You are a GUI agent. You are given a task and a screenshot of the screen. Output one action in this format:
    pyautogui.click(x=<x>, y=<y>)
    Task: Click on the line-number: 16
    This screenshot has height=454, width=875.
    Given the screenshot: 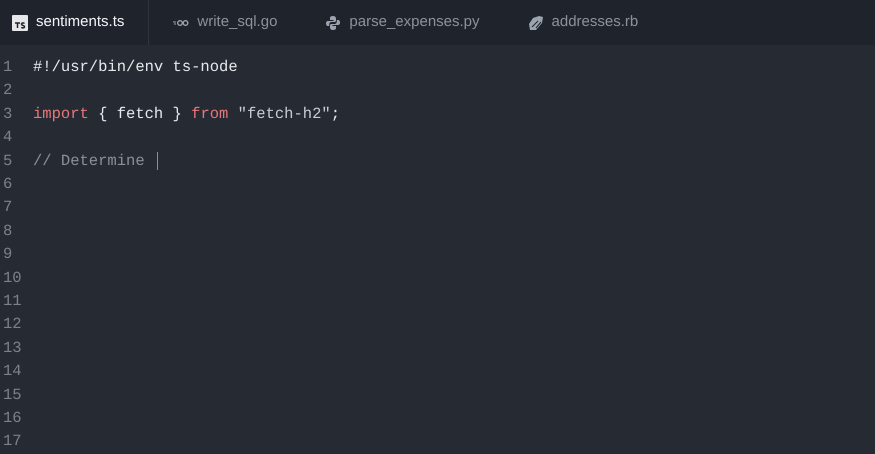 What is the action you would take?
    pyautogui.click(x=12, y=418)
    